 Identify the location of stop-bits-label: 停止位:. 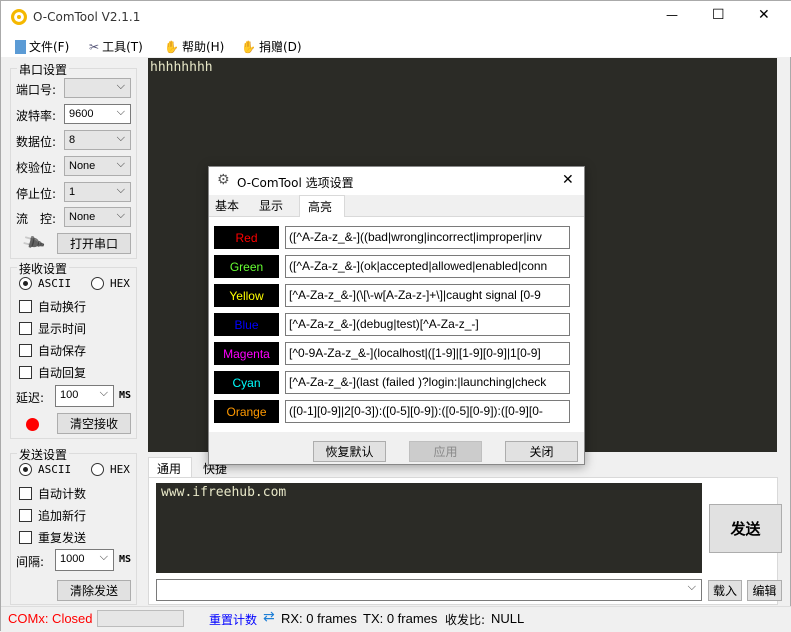
(36, 194).